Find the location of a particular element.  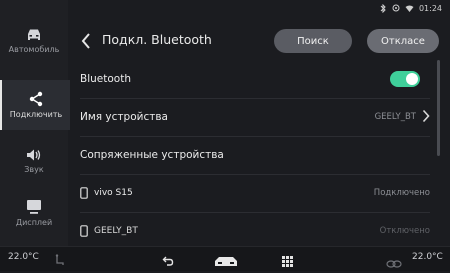

location-status-icon is located at coordinates (396, 8).